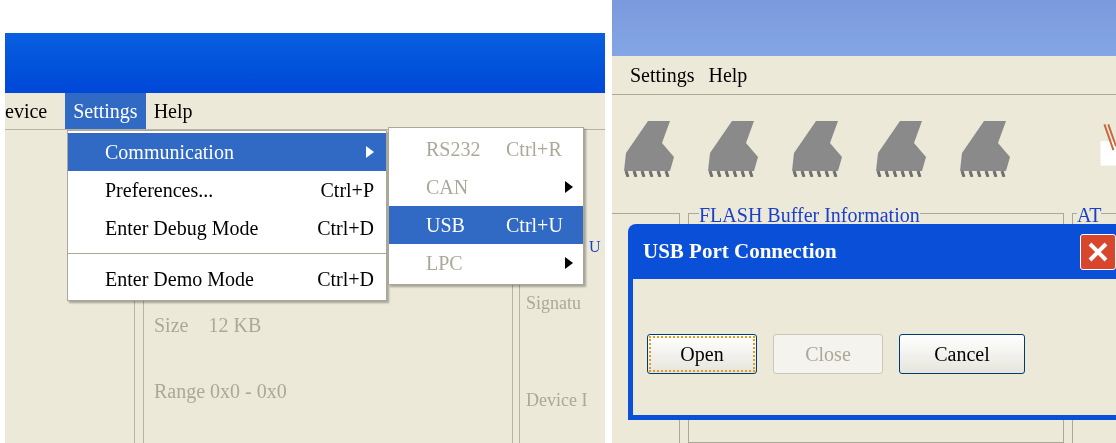 This screenshot has width=1116, height=443. Describe the element at coordinates (227, 228) in the screenshot. I see `menu-item: Enter Debug Mode Ctrl+D` at that location.